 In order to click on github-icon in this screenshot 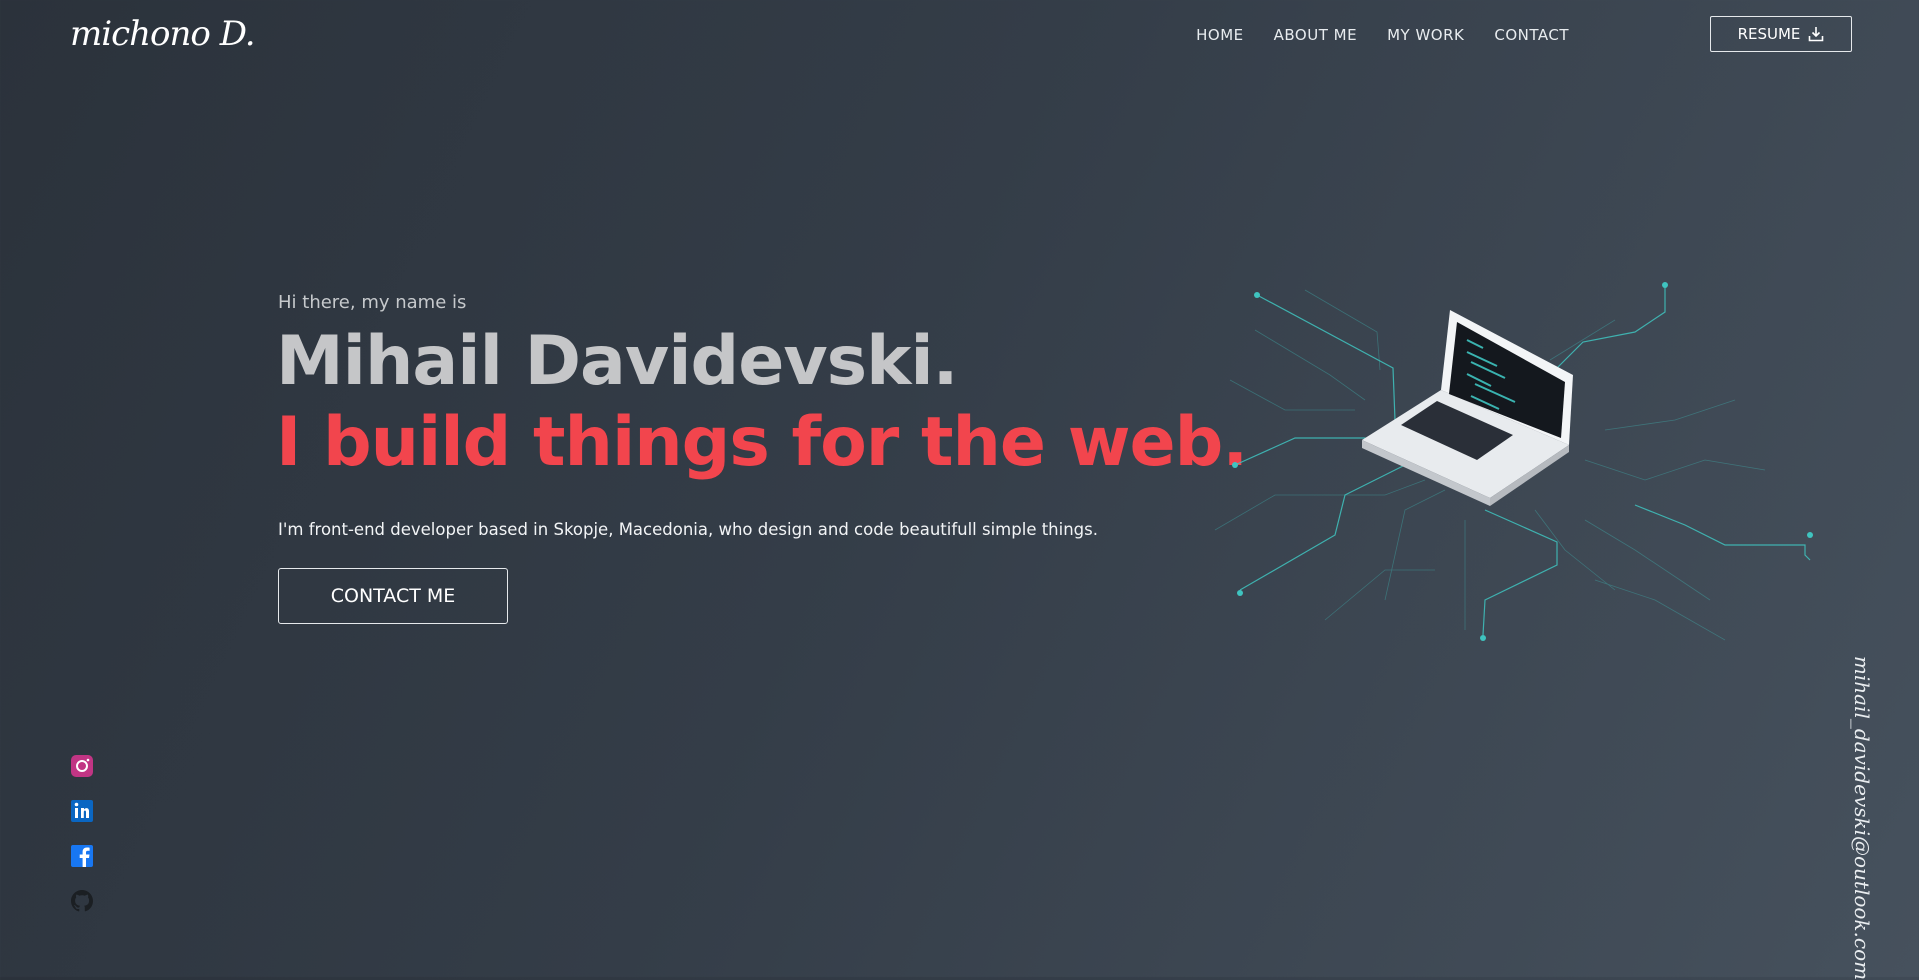, I will do `click(82, 901)`.